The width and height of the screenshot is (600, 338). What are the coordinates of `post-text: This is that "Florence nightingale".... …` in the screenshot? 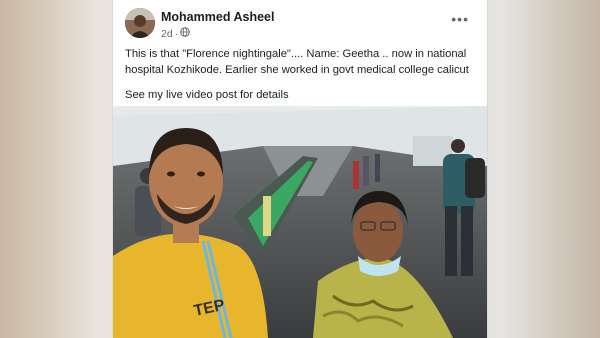 It's located at (302, 74).